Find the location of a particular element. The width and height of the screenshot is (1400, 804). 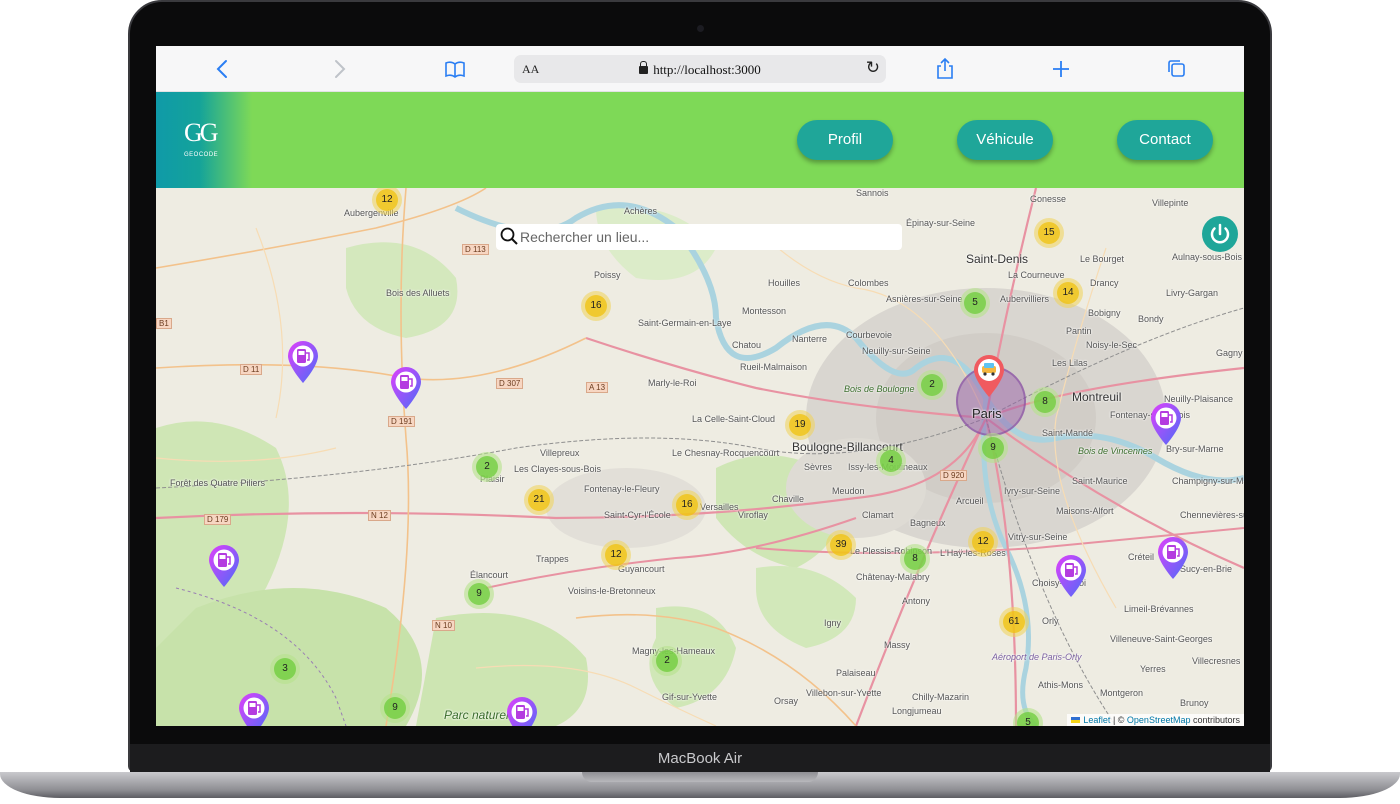

back-icon is located at coordinates (223, 69).